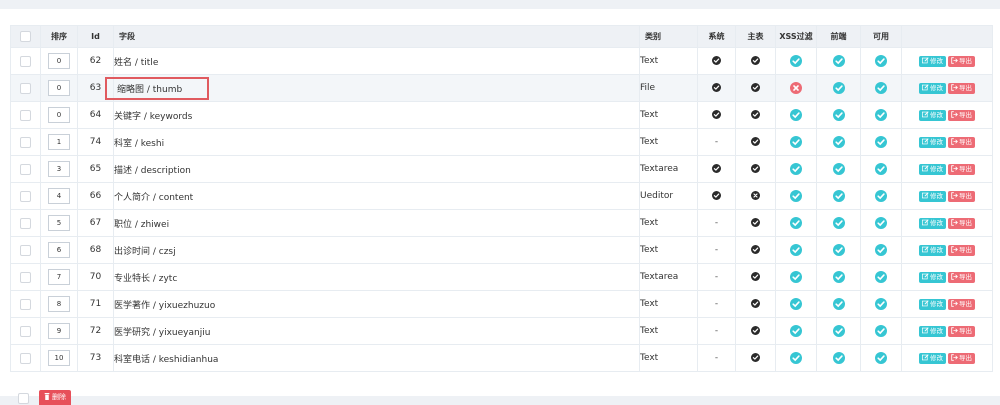  I want to click on export-button-label: 导出, so click(965, 249).